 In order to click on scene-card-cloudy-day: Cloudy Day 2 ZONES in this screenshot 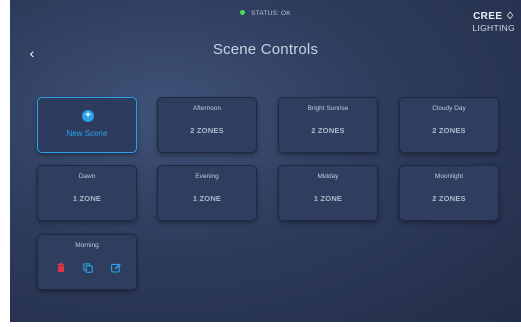, I will do `click(449, 125)`.